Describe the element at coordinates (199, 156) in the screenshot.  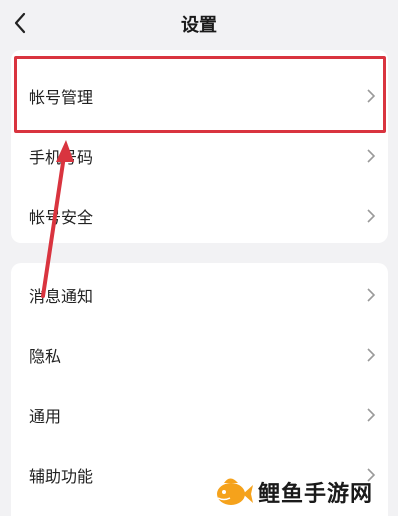
I see `settings-item-phone-number: 手机号码` at that location.